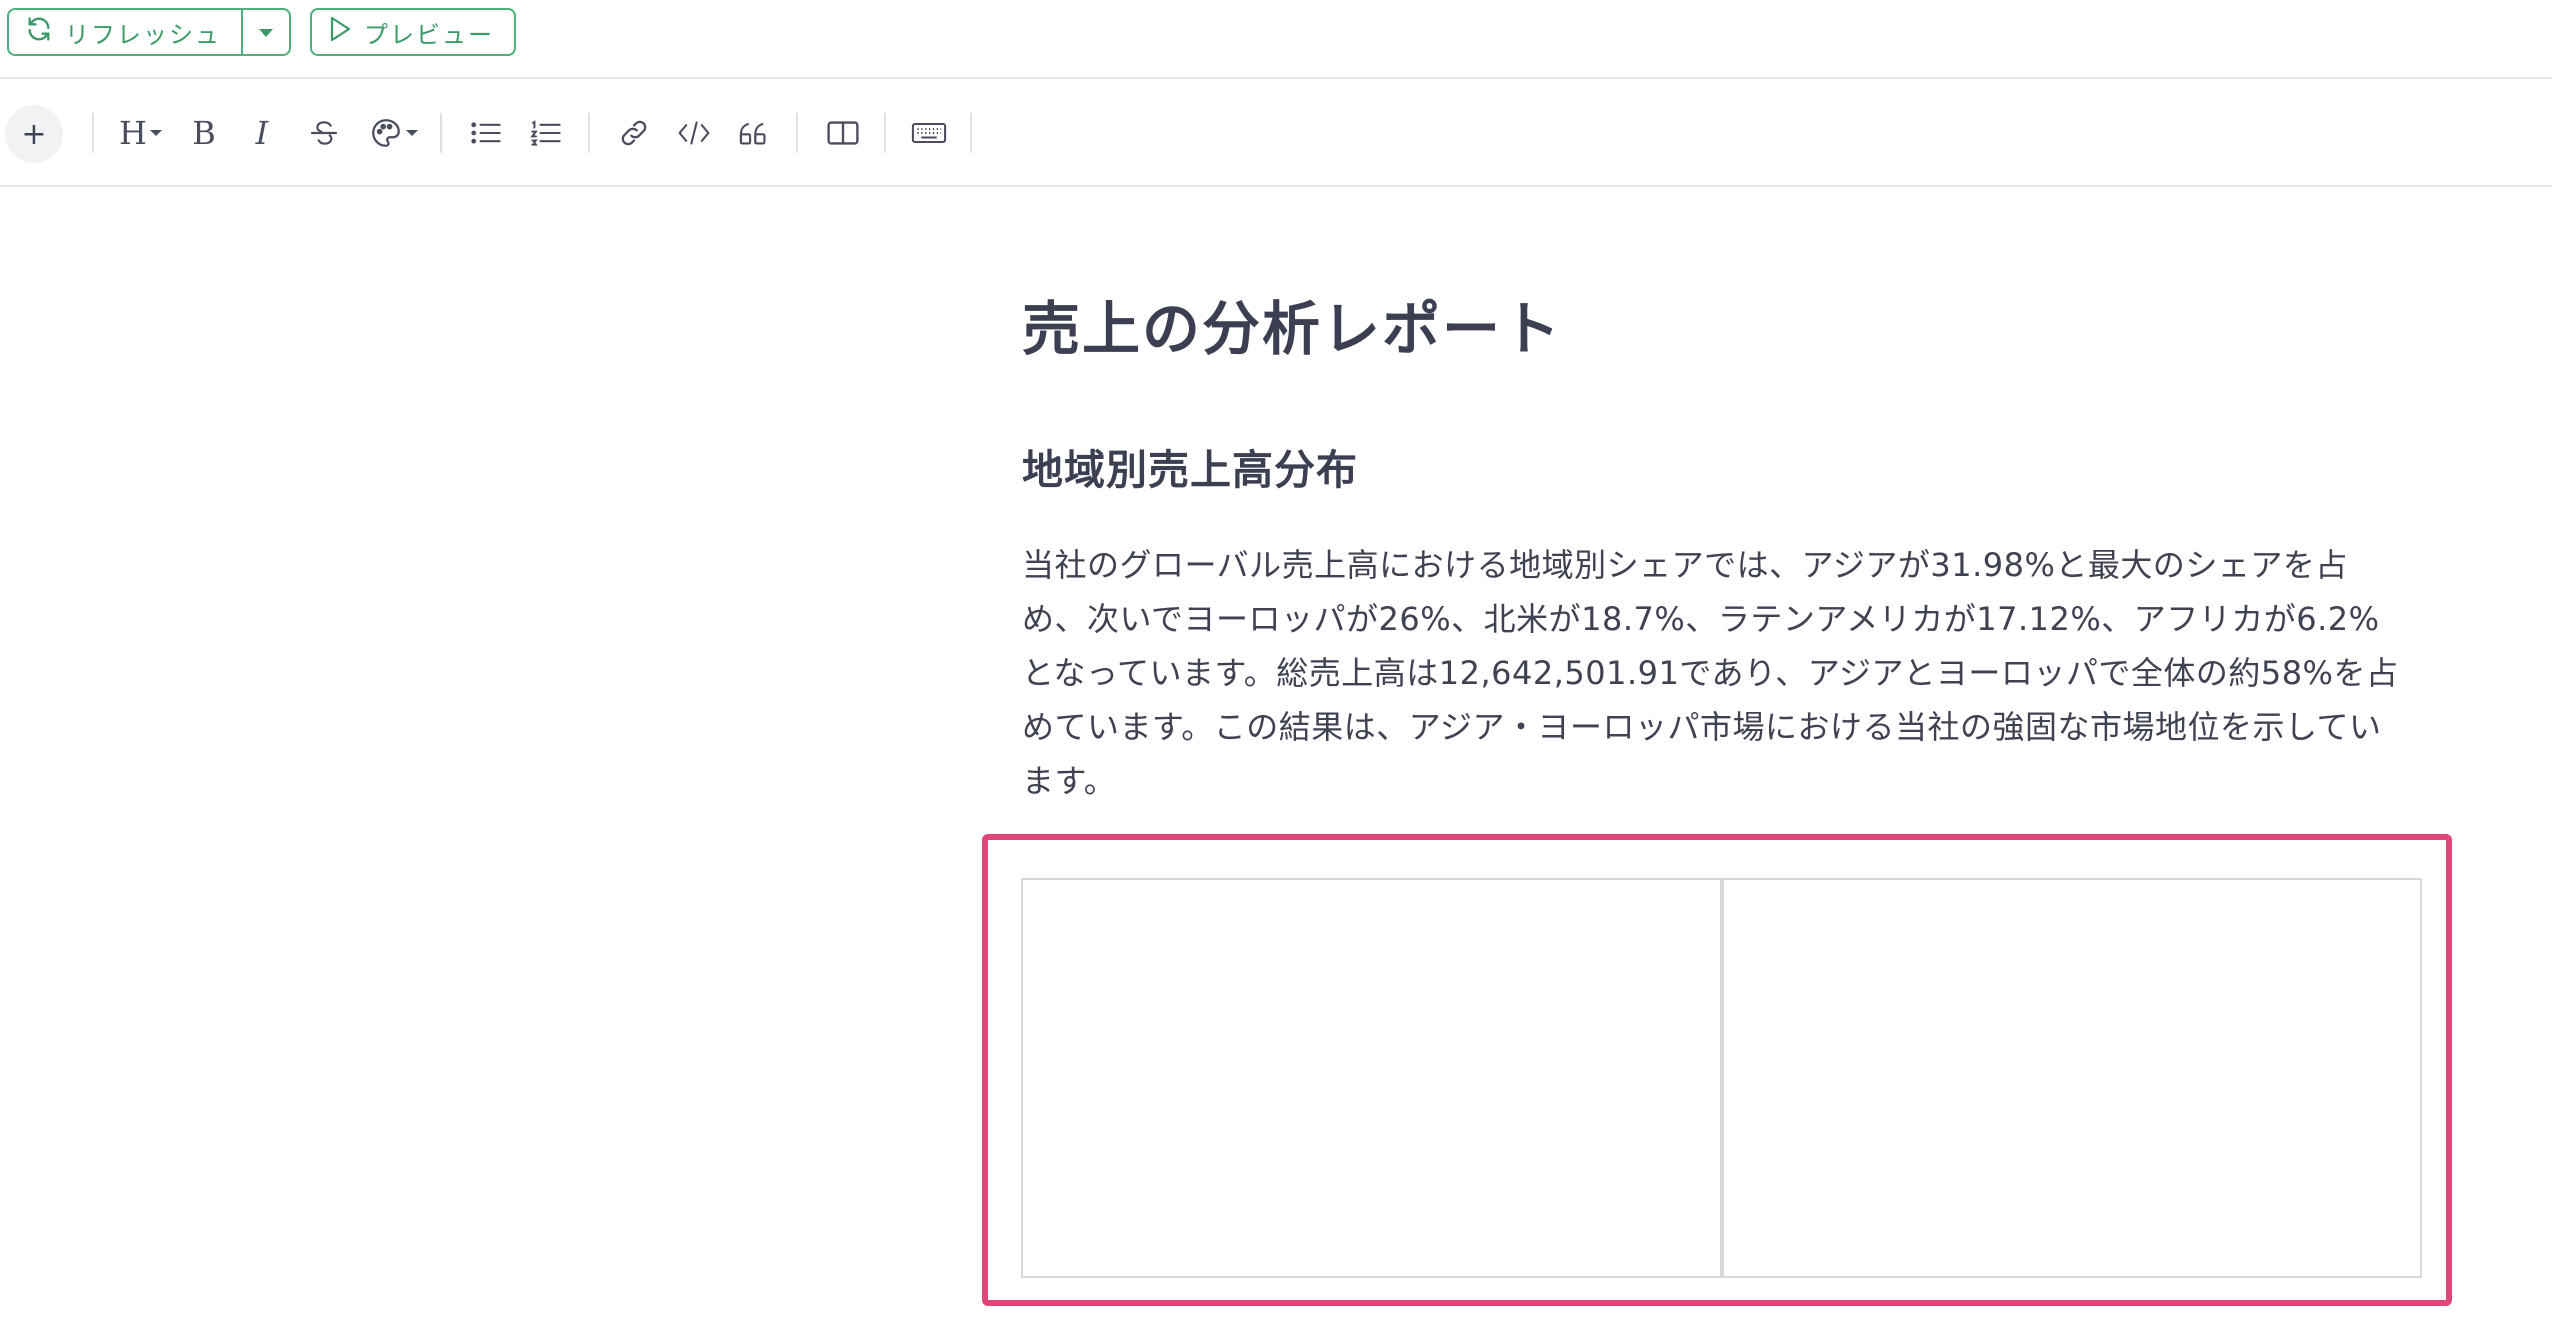  I want to click on heading-icon: H, so click(141, 133).